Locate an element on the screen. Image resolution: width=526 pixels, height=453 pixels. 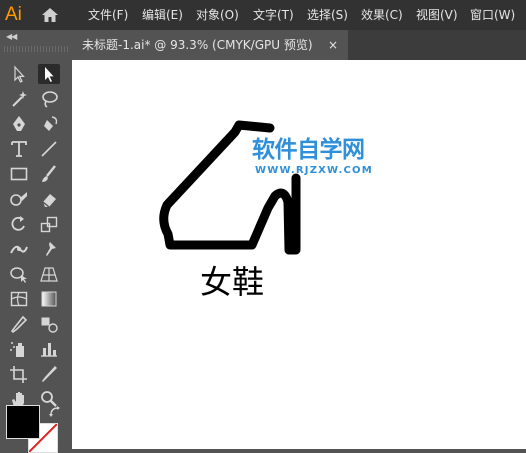
type-tool-icon is located at coordinates (19, 149).